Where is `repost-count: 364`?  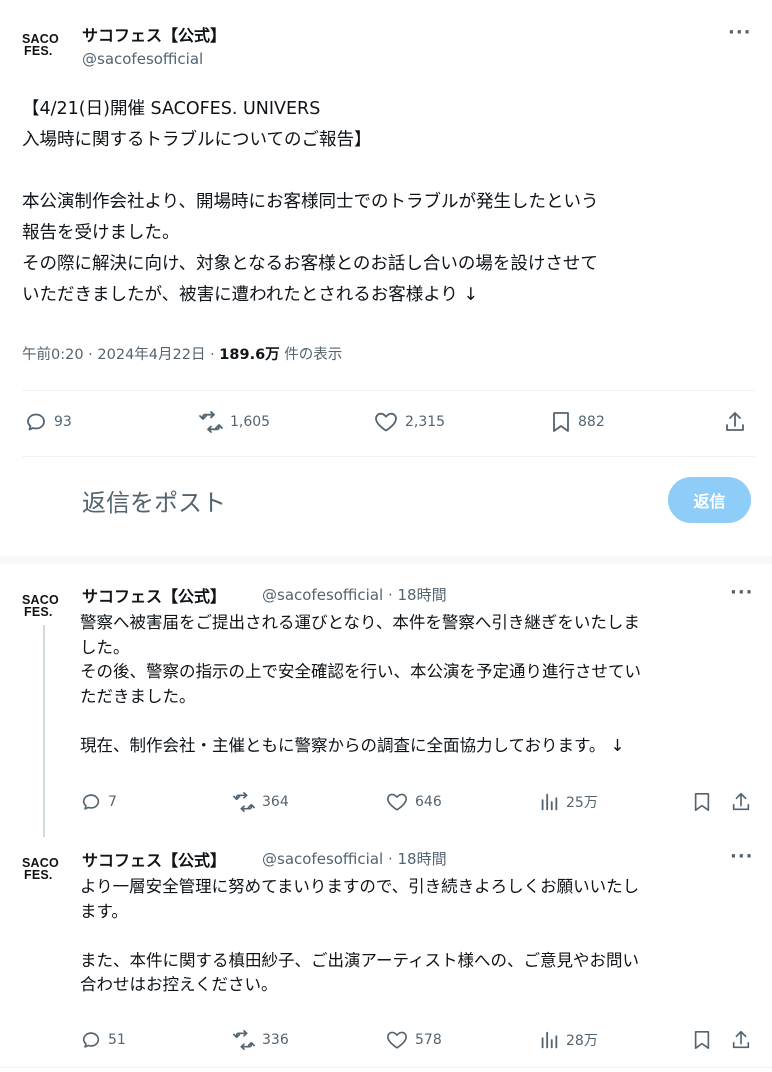
repost-count: 364 is located at coordinates (275, 802).